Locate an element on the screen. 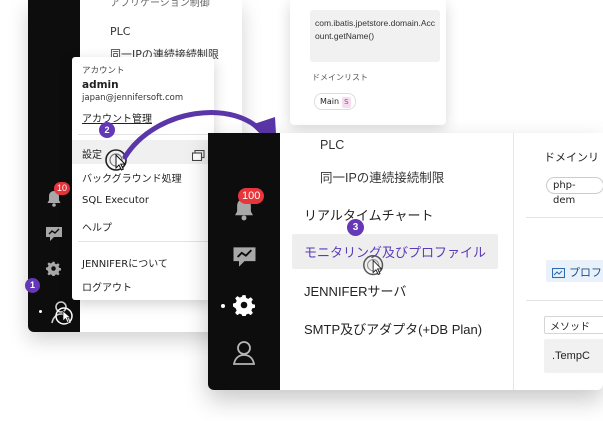 The image size is (603, 421). front-side-rail: 100 is located at coordinates (244, 261).